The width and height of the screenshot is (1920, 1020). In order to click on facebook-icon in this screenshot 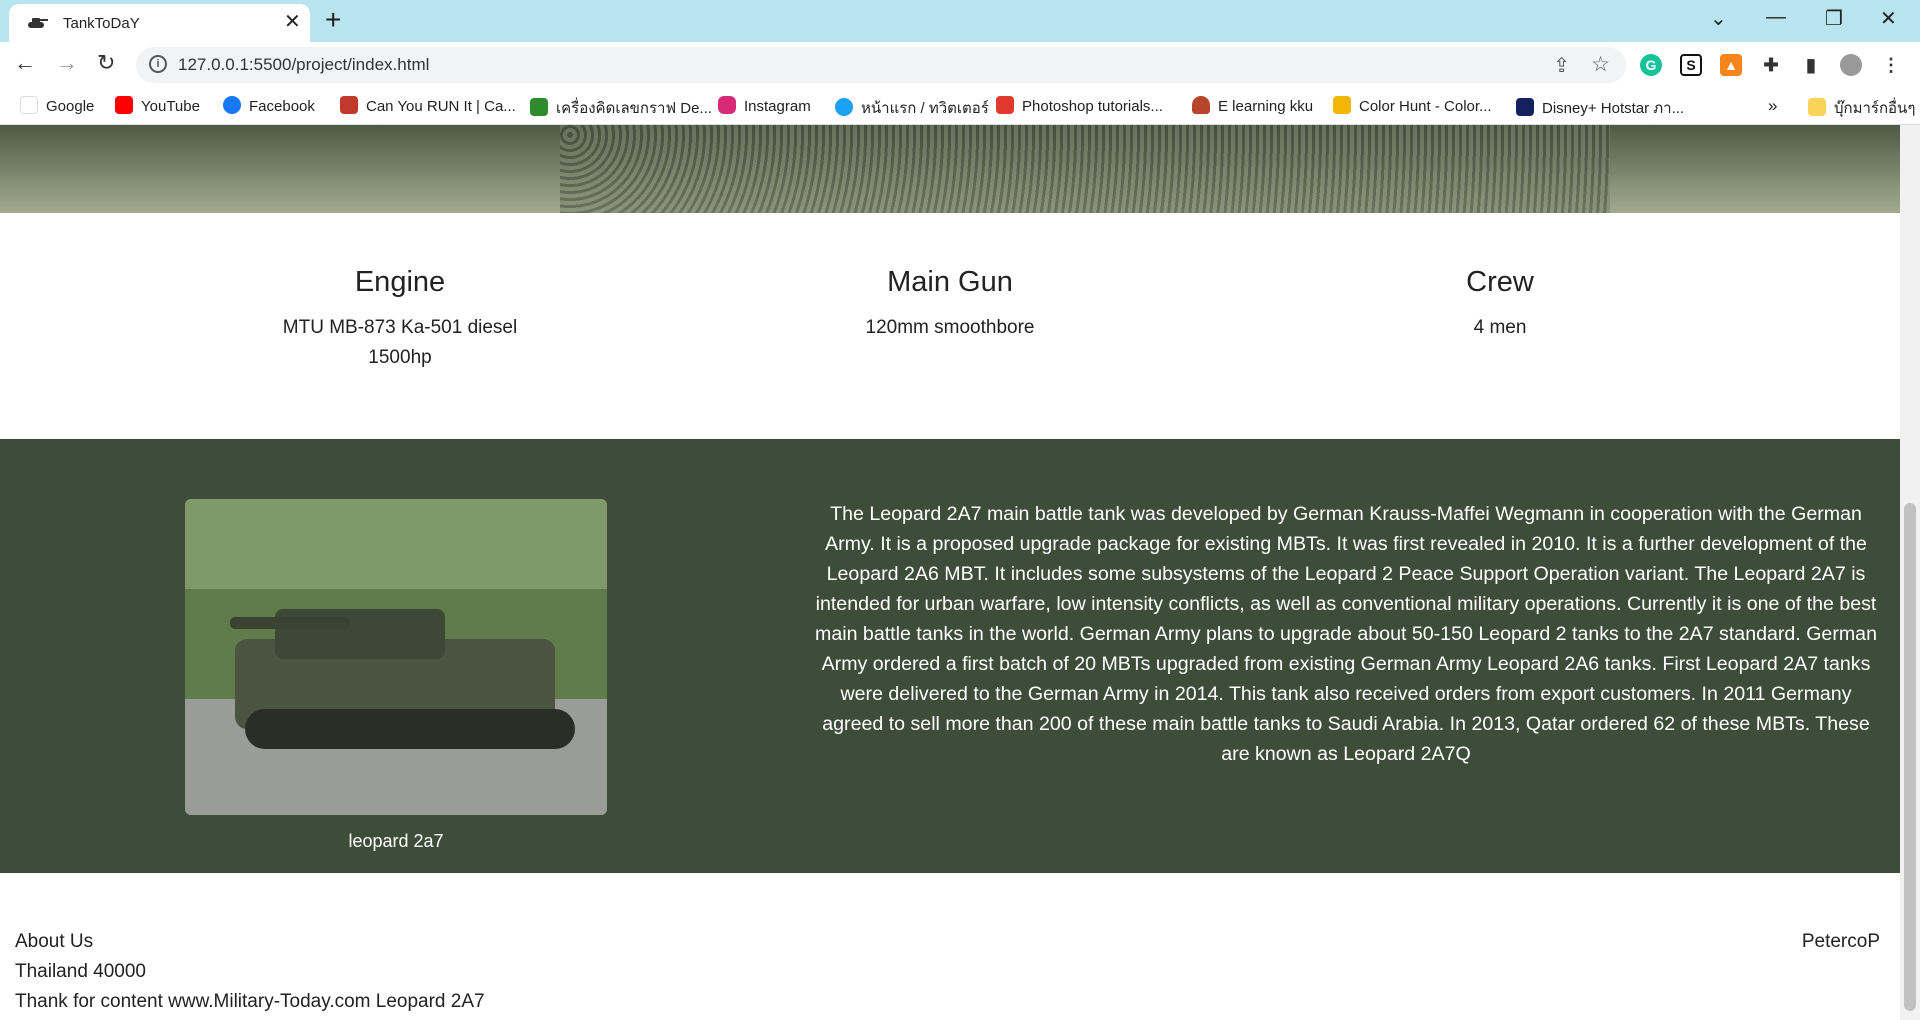, I will do `click(232, 105)`.